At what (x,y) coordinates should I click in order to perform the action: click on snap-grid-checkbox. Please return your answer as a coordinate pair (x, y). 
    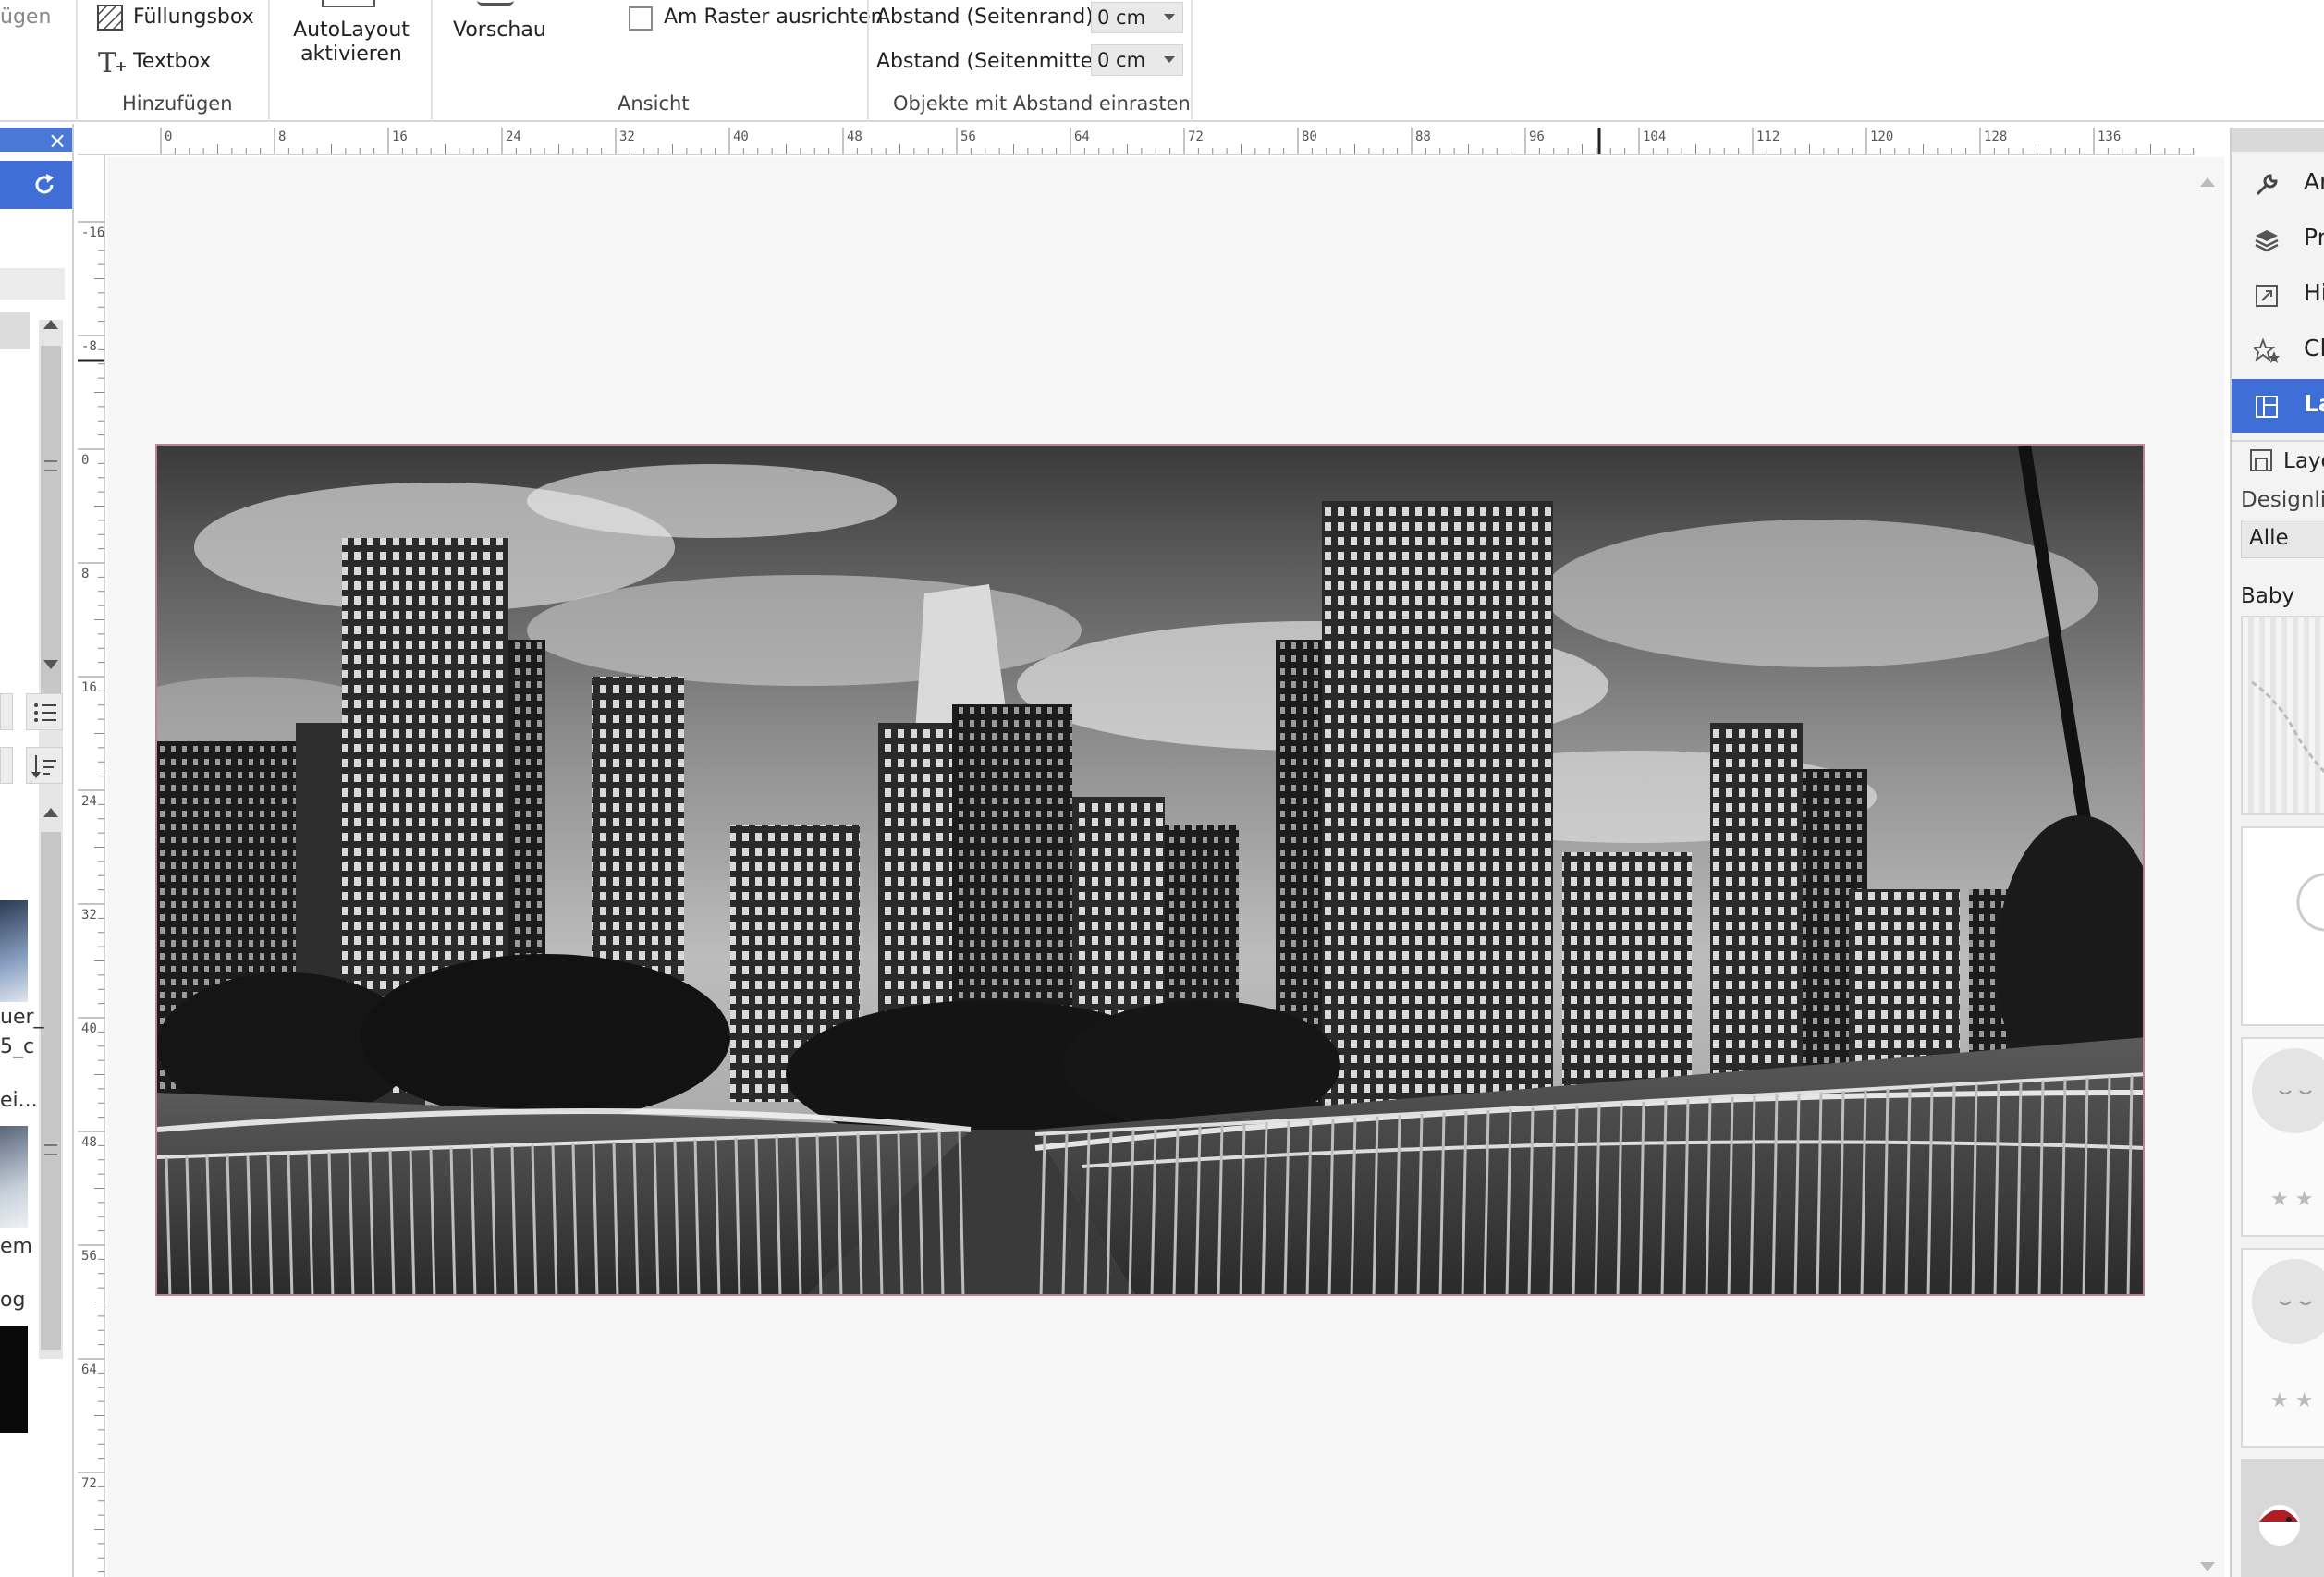
    Looking at the image, I should click on (641, 18).